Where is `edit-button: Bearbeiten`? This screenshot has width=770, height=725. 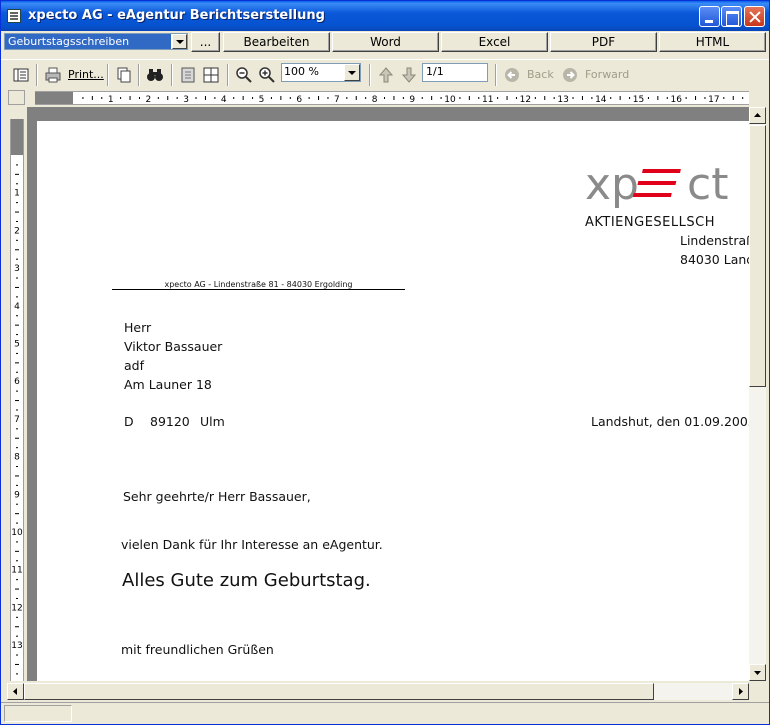
edit-button: Bearbeiten is located at coordinates (276, 42).